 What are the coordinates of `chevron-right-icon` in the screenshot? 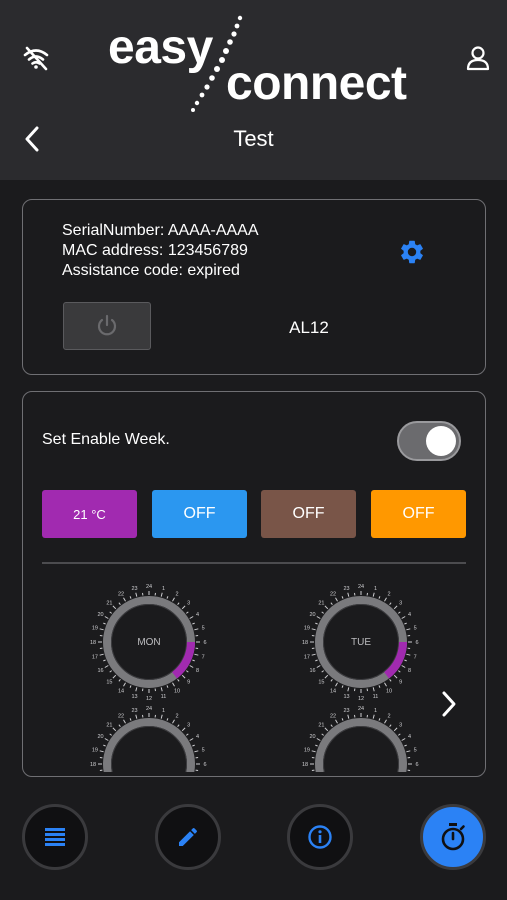 It's located at (452, 705).